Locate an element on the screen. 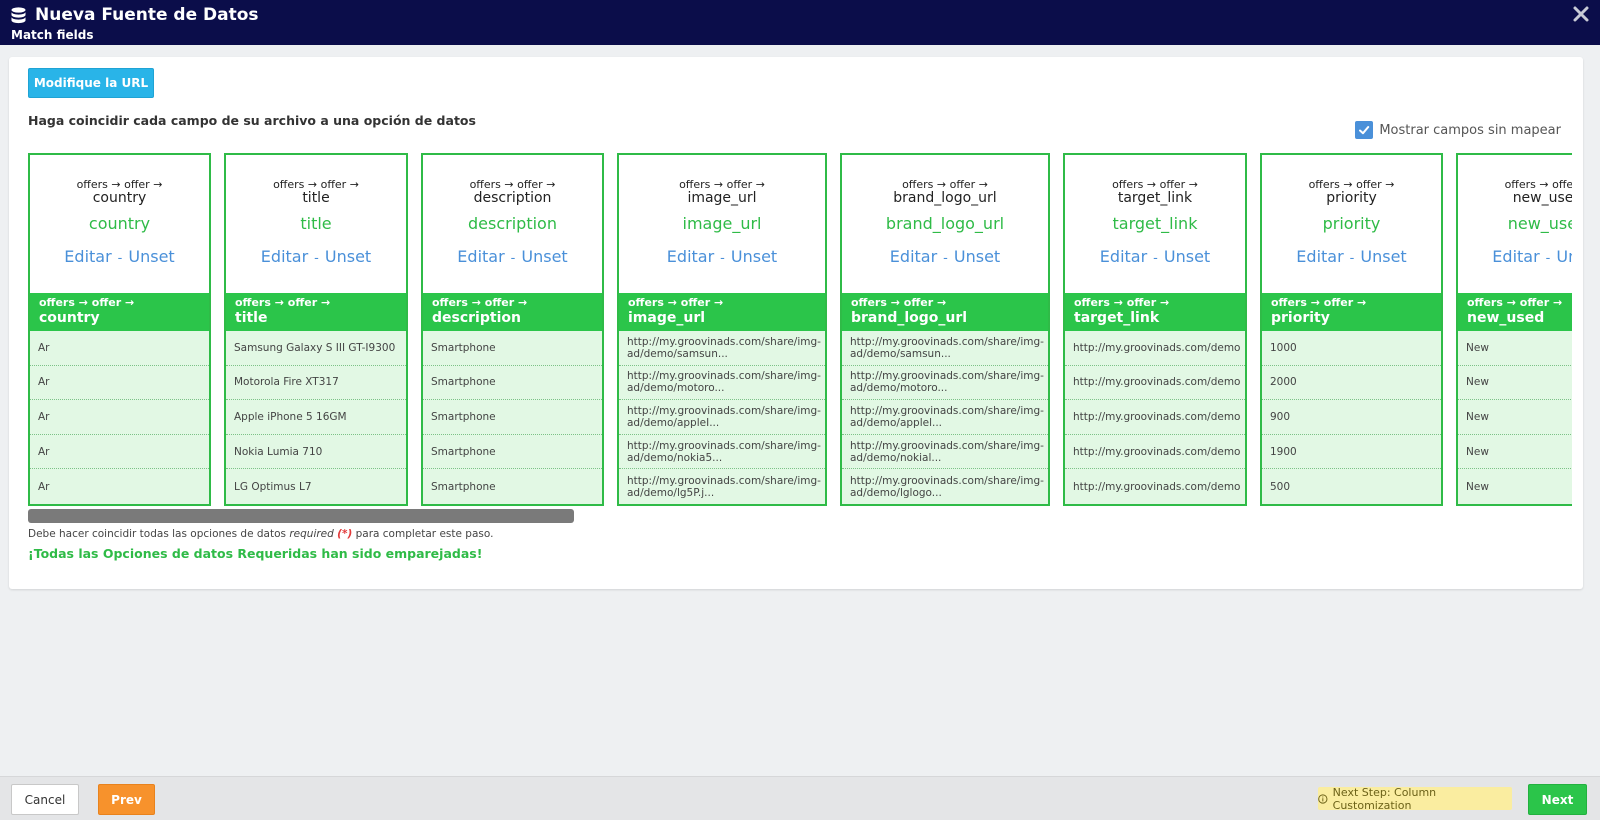 The image size is (1600, 820). sample-row: Apple iPhone 5 16GM is located at coordinates (316, 417).